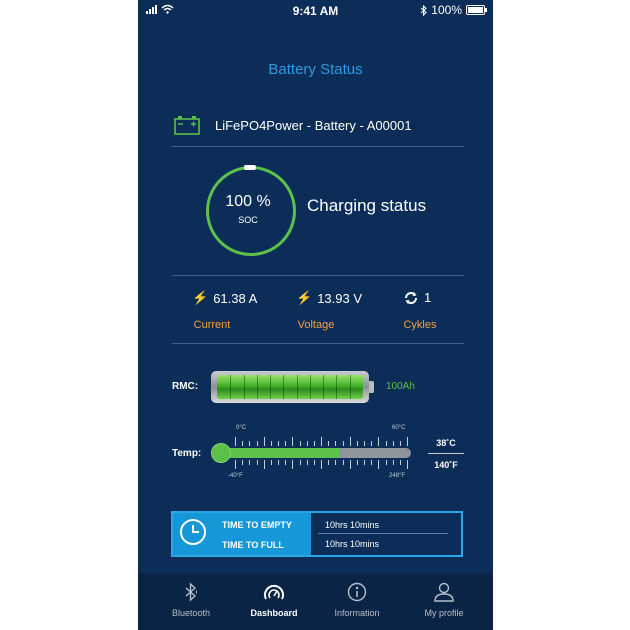 Image resolution: width=630 pixels, height=630 pixels. What do you see at coordinates (399, 428) in the screenshot?
I see `scale-top-max: 60°C` at bounding box center [399, 428].